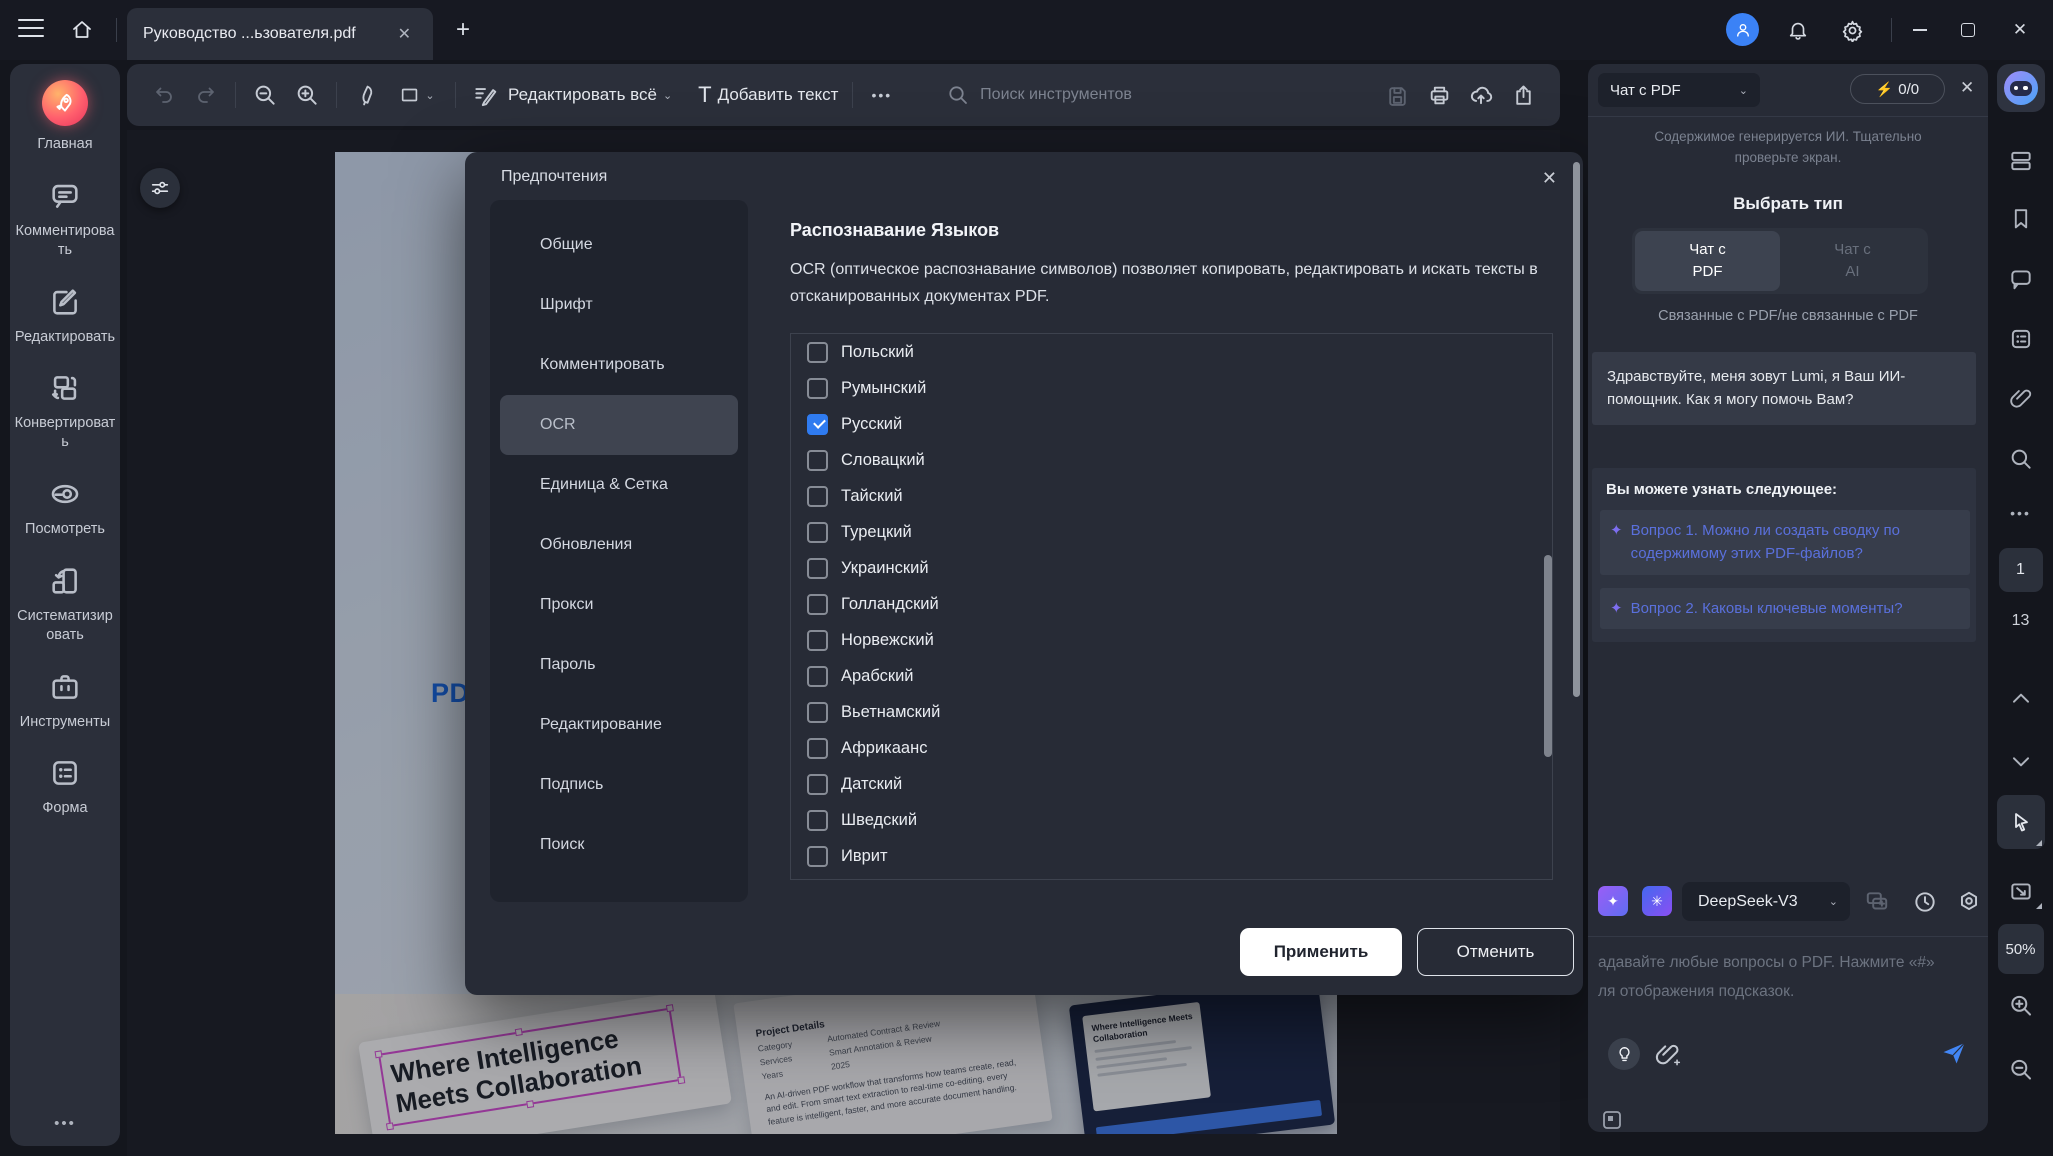 This screenshot has width=2053, height=1156. Describe the element at coordinates (619, 665) in the screenshot. I see `preferences-nav-item: Пароль` at that location.